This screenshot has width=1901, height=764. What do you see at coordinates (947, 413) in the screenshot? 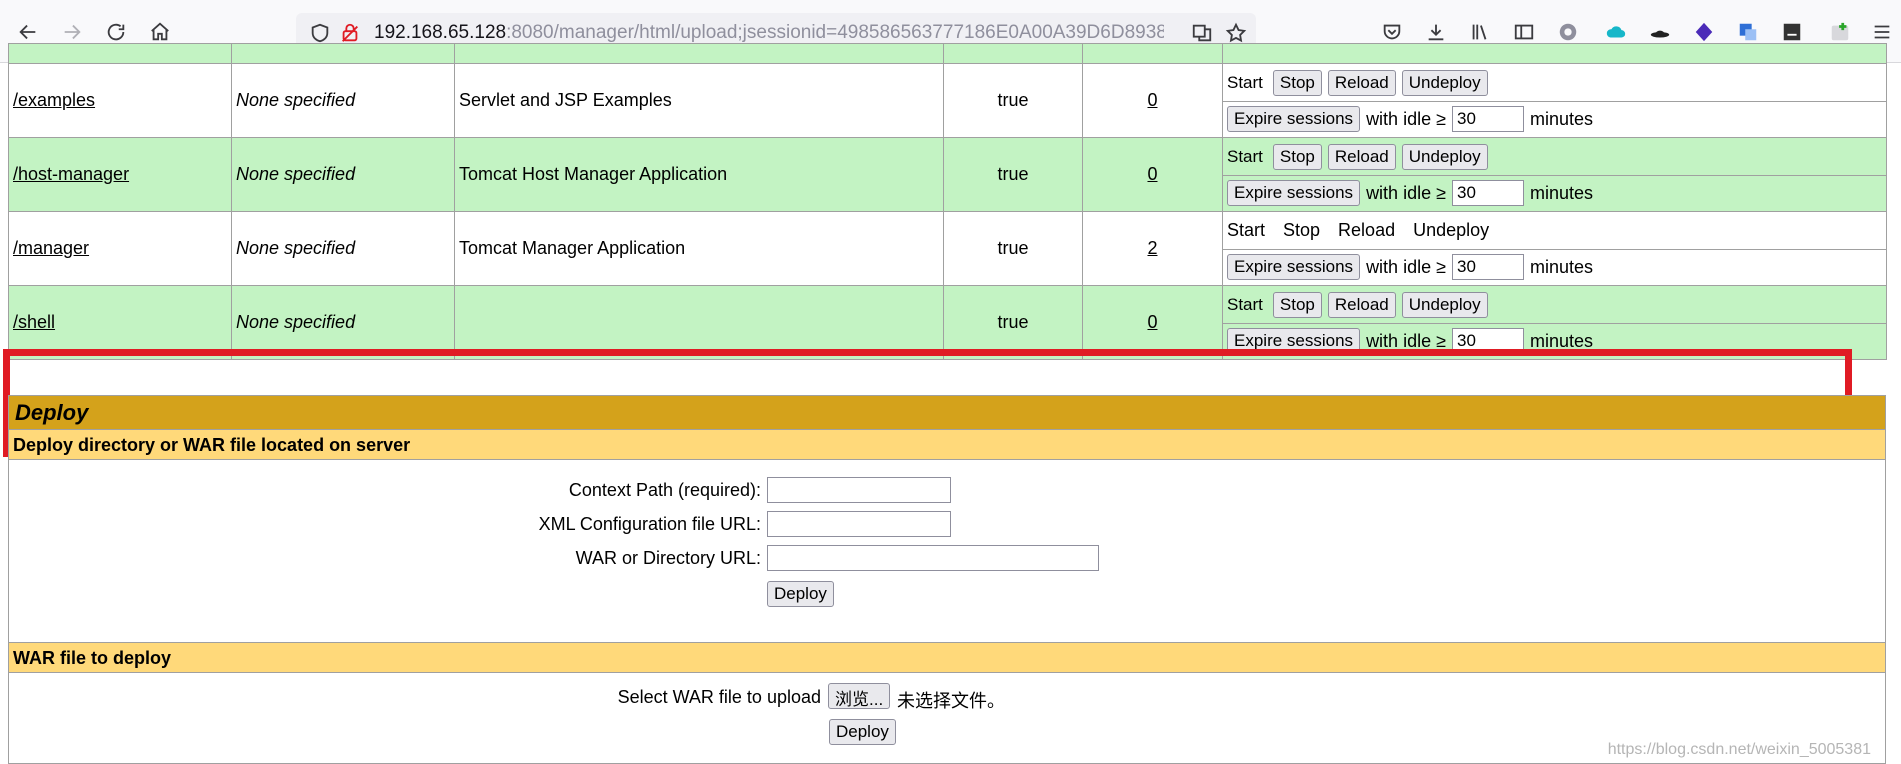
I see `deploy-title: Deploy` at bounding box center [947, 413].